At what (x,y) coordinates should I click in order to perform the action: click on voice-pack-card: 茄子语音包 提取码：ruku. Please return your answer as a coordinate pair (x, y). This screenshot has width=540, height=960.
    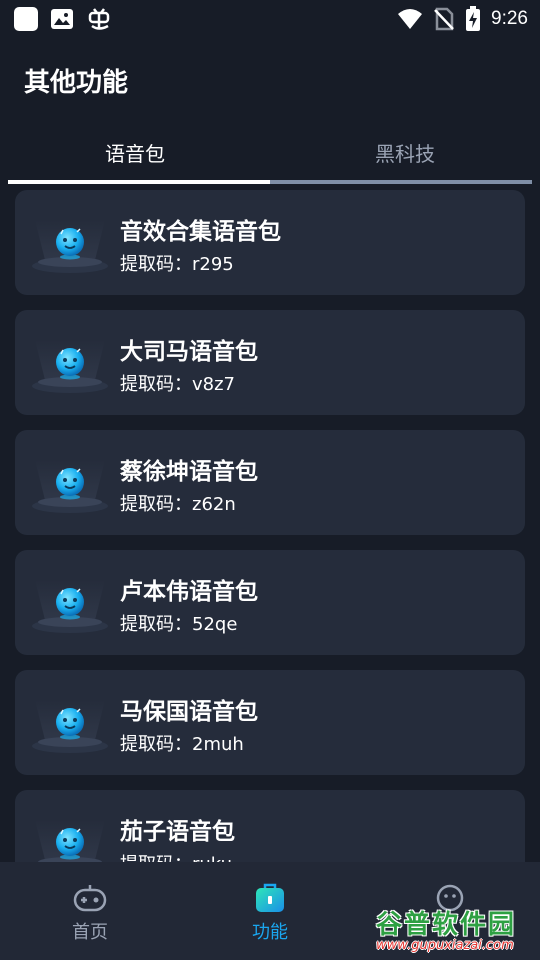
    Looking at the image, I should click on (270, 826).